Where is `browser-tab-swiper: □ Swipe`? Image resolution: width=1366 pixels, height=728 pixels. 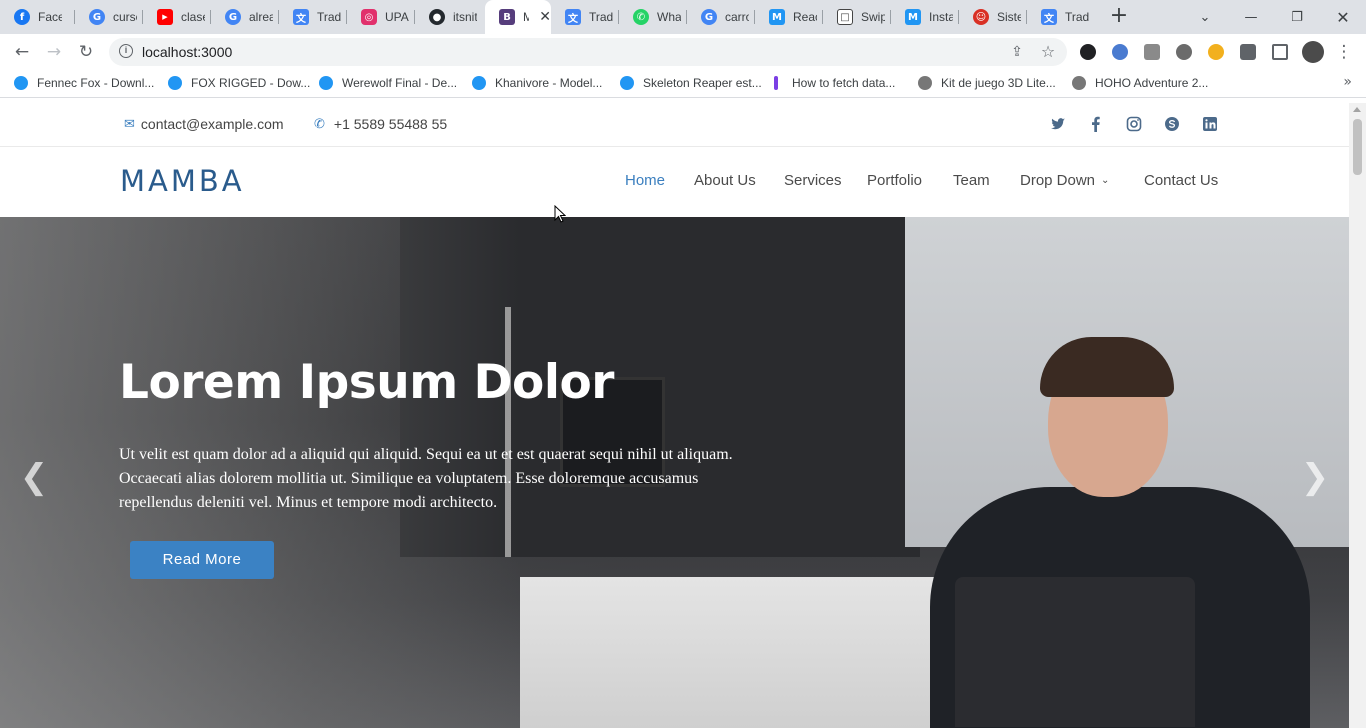
browser-tab-swiper: □ Swipe is located at coordinates (857, 17).